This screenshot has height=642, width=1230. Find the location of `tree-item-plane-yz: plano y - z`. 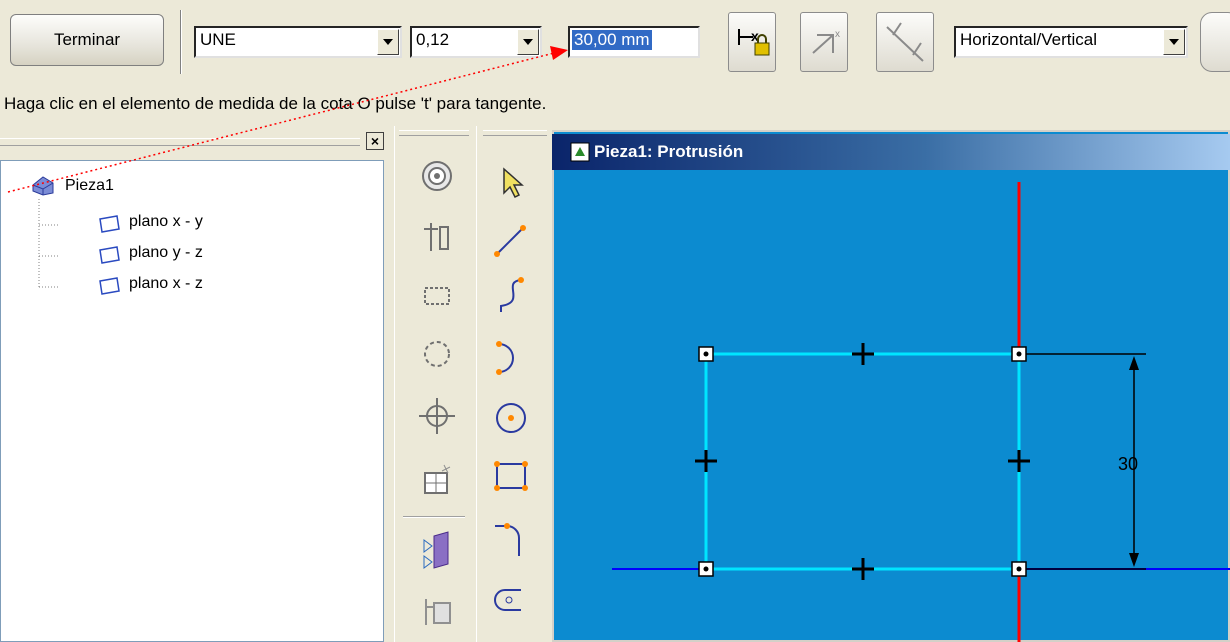

tree-item-plane-yz: plano y - z is located at coordinates (166, 253).